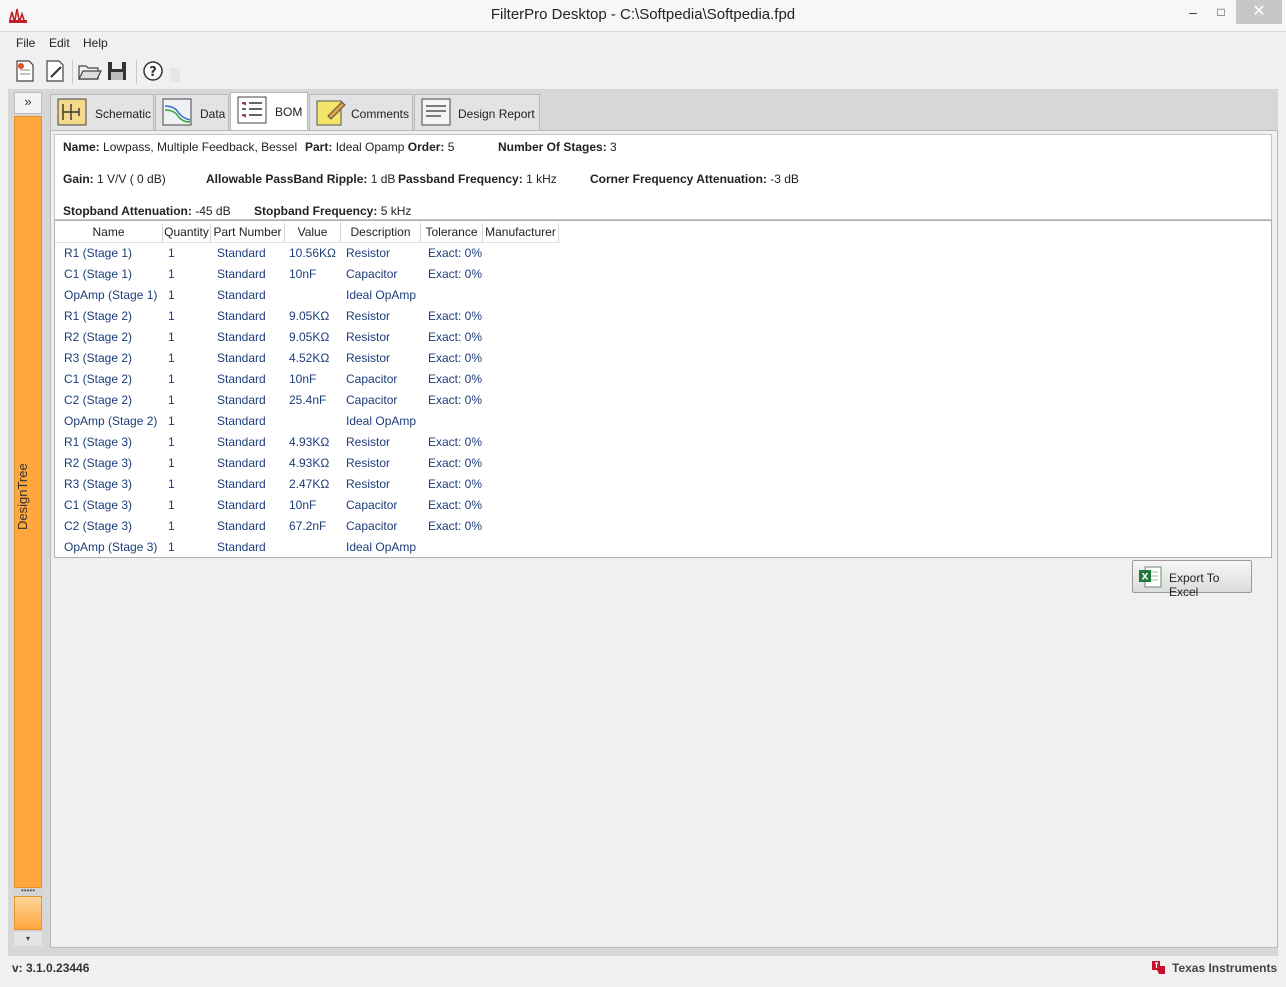 Image resolution: width=1286 pixels, height=987 pixels. What do you see at coordinates (98, 442) in the screenshot?
I see `cell-name: R1 (Stage 3)` at bounding box center [98, 442].